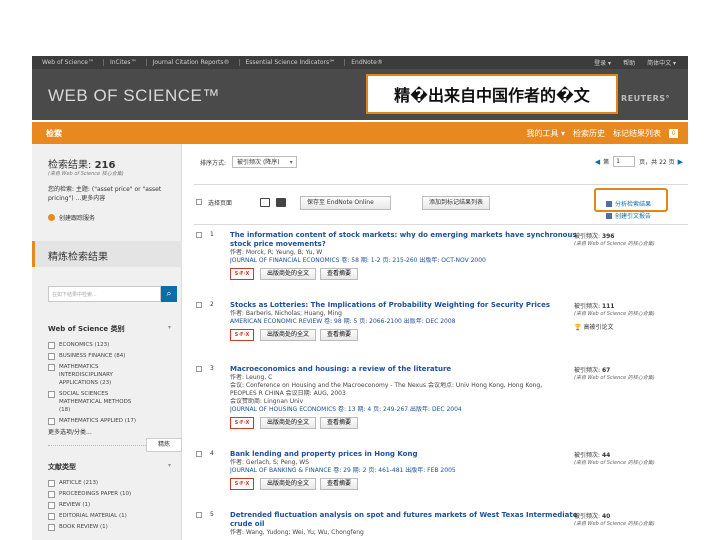  Describe the element at coordinates (587, 370) in the screenshot. I see `times-cited-label: 被引频次:` at that location.